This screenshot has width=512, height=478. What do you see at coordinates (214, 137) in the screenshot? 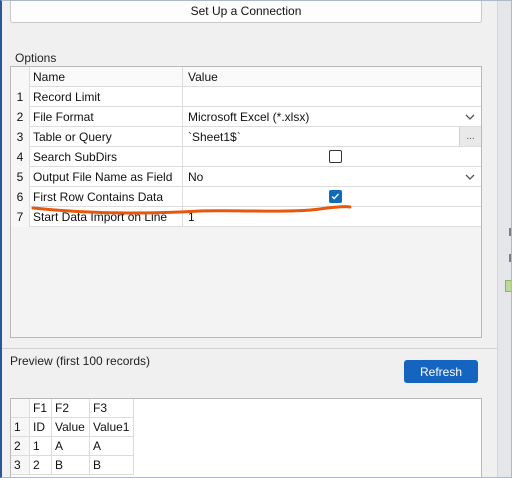
I see `table-query-value: `Sheet1$`` at bounding box center [214, 137].